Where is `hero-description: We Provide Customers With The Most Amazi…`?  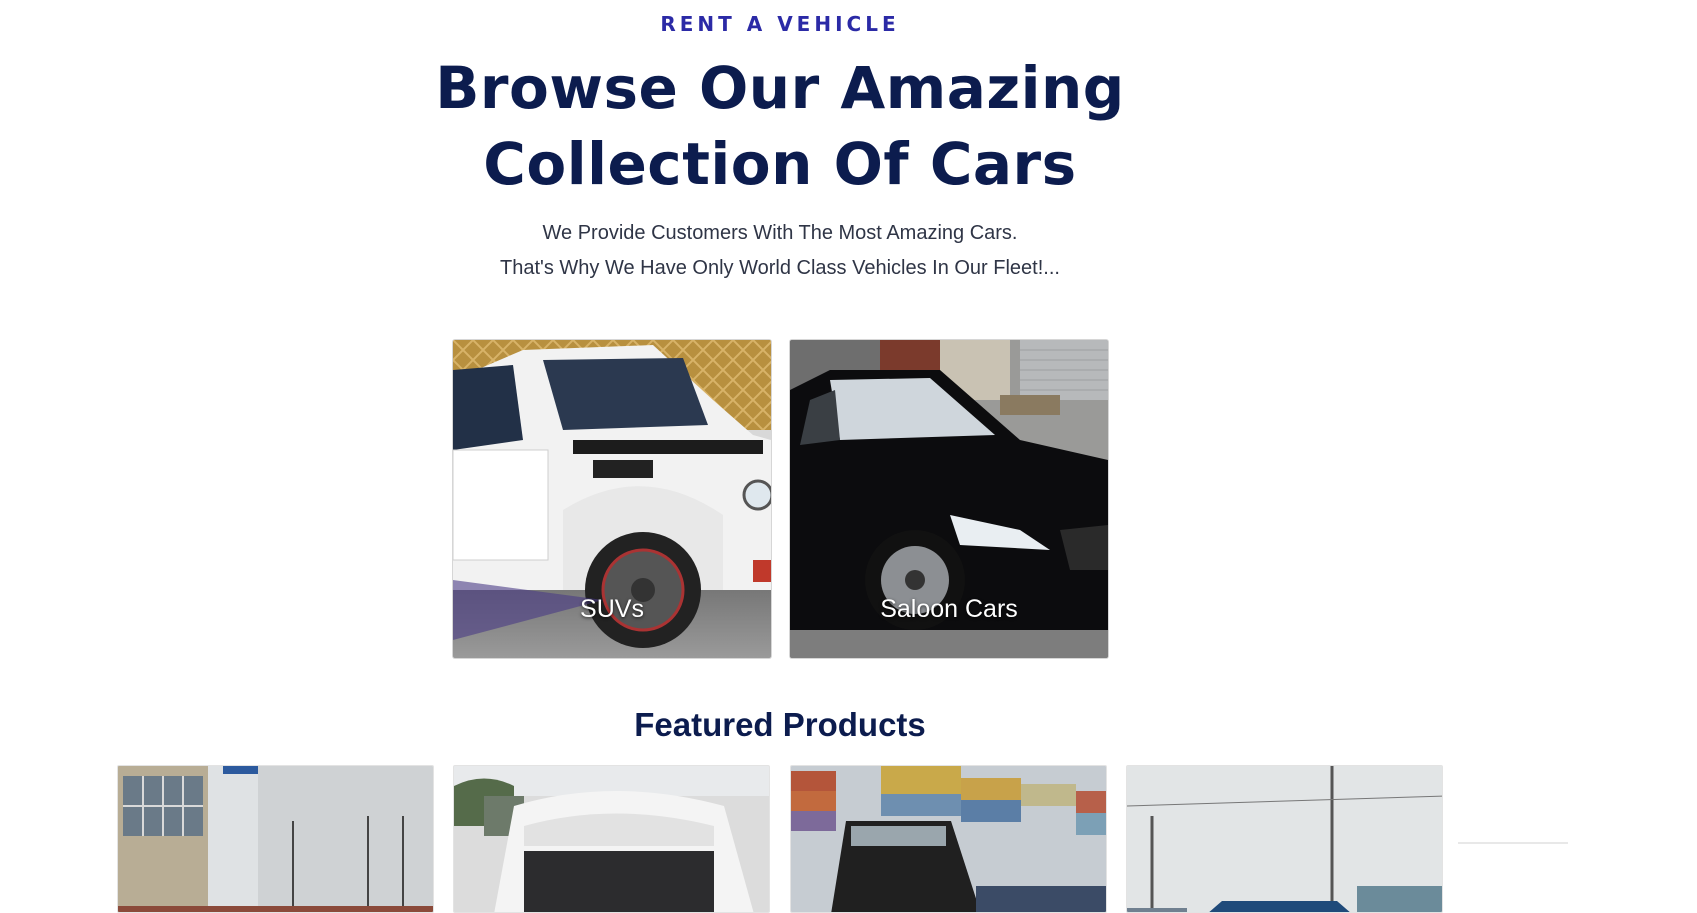
hero-description: We Provide Customers With The Most Amazi… is located at coordinates (780, 251).